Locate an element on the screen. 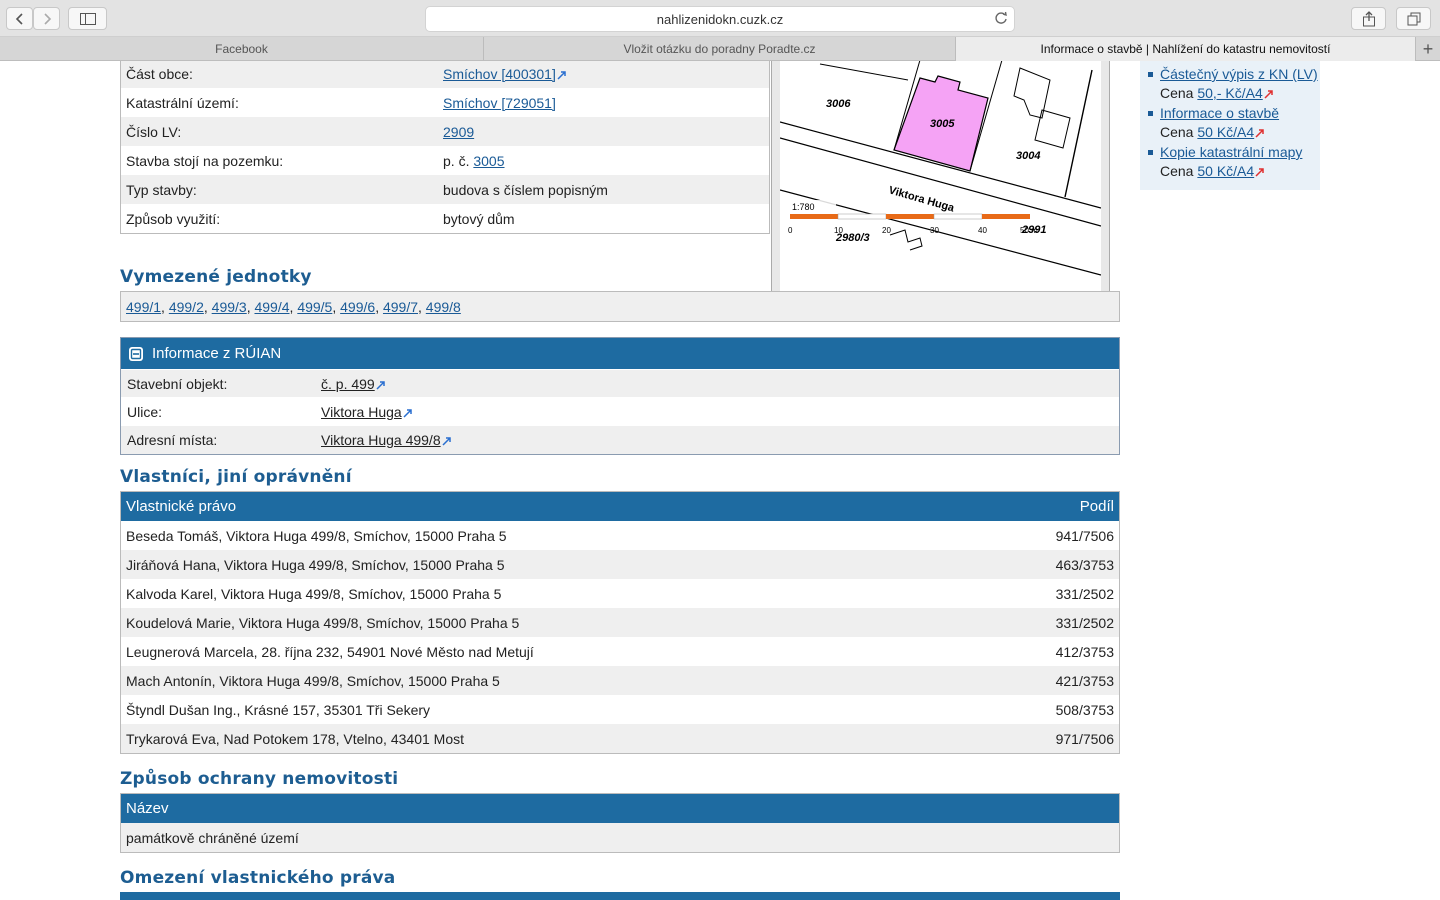 This screenshot has width=1440, height=900. scale-tick: 30 is located at coordinates (934, 230).